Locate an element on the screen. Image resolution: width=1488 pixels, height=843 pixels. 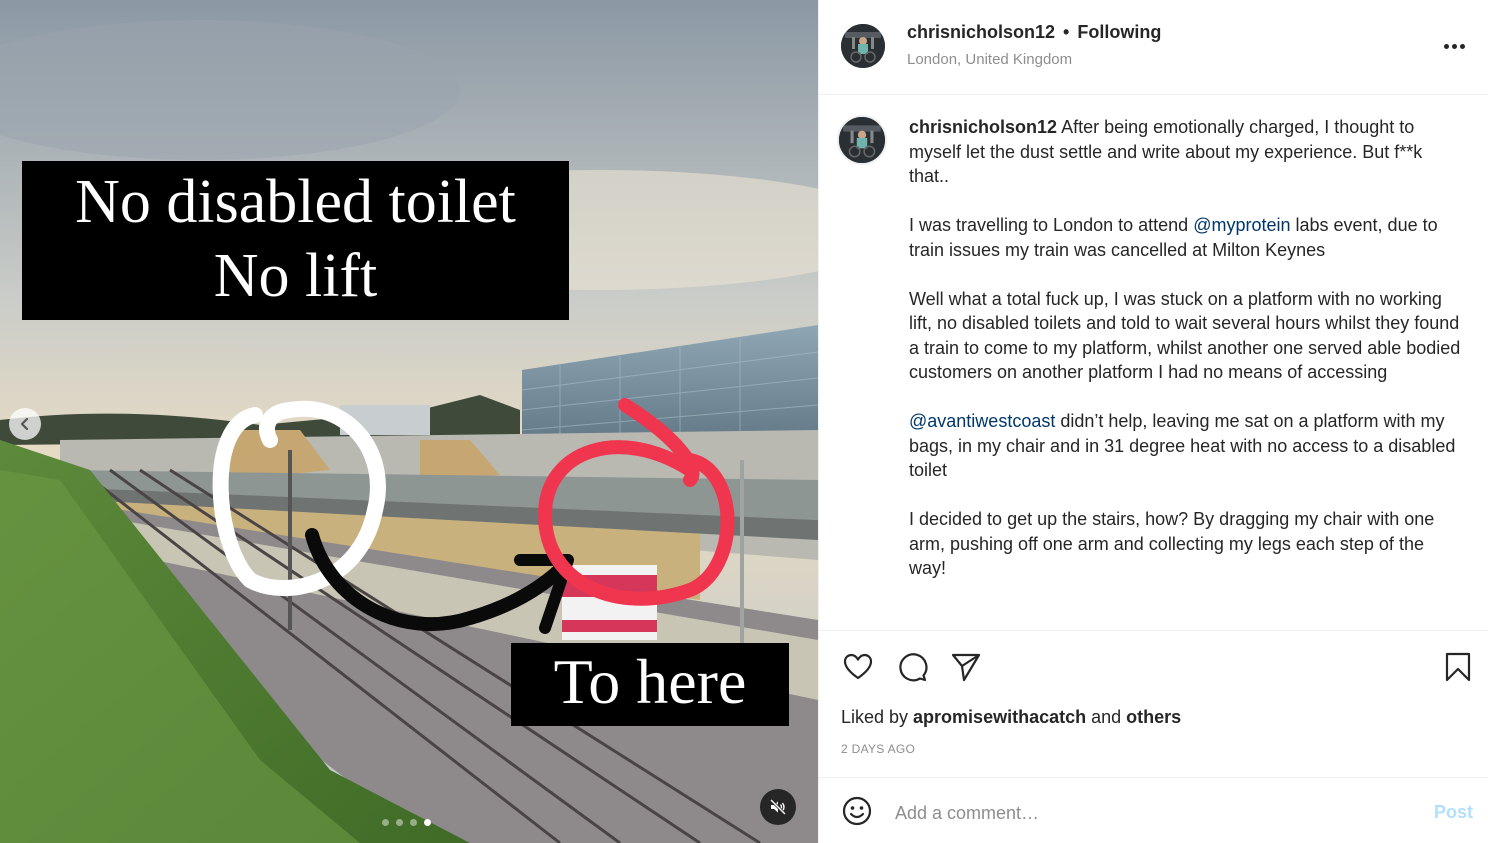
liked-by-label: Liked by is located at coordinates (877, 717).